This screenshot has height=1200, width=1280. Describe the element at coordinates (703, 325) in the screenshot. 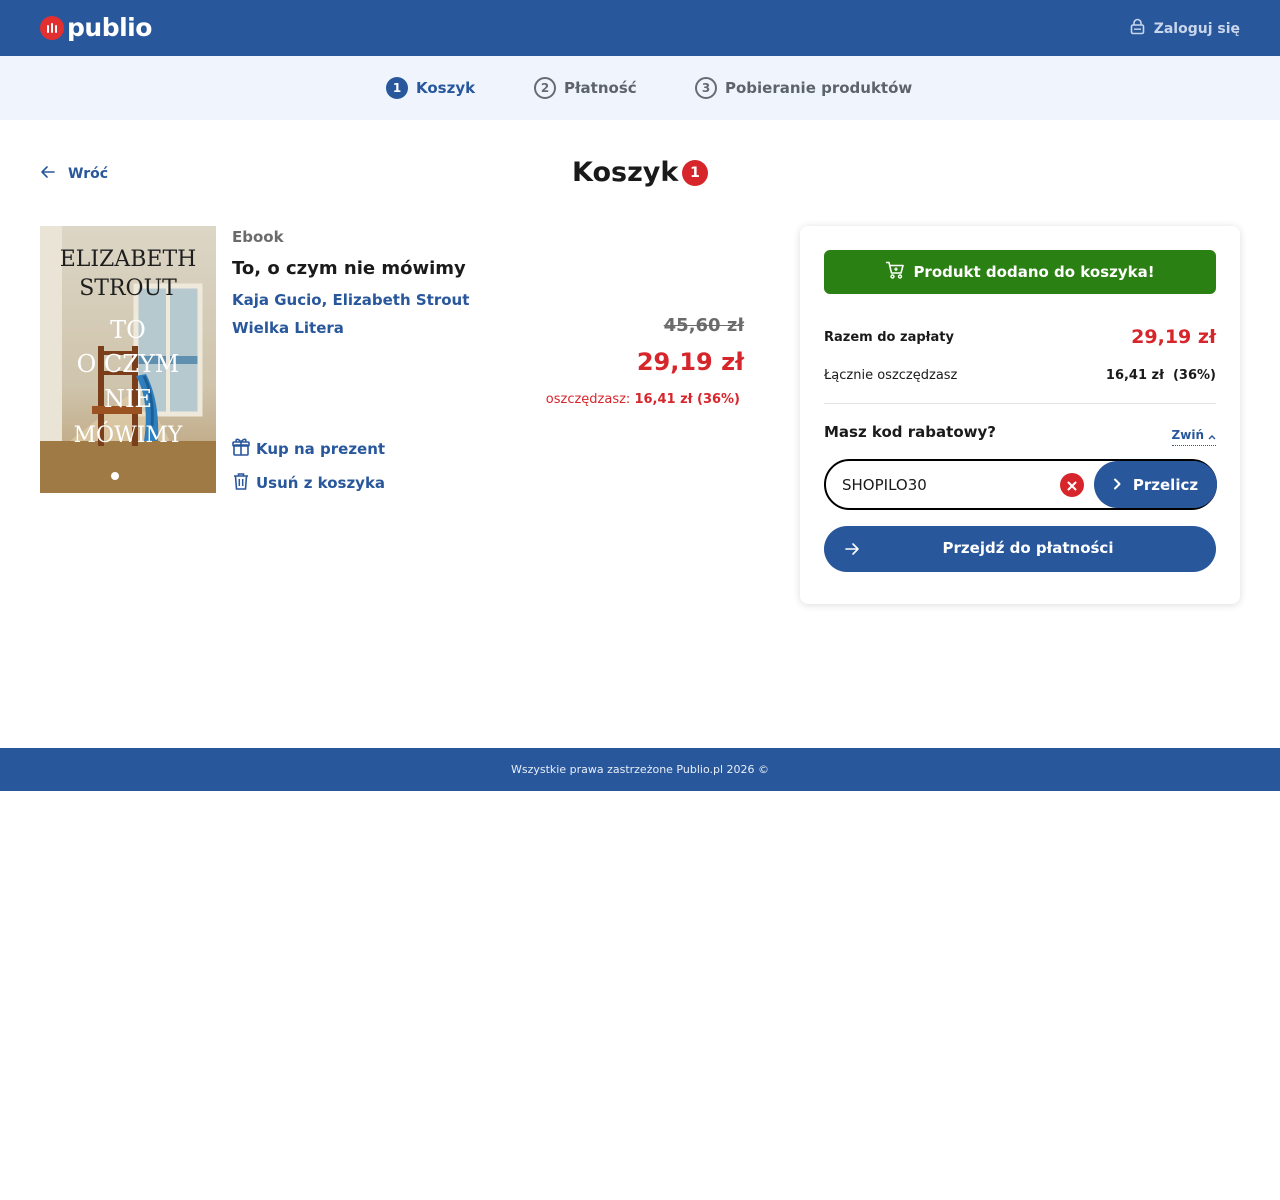

I see `old-price: 45,60 zł` at that location.